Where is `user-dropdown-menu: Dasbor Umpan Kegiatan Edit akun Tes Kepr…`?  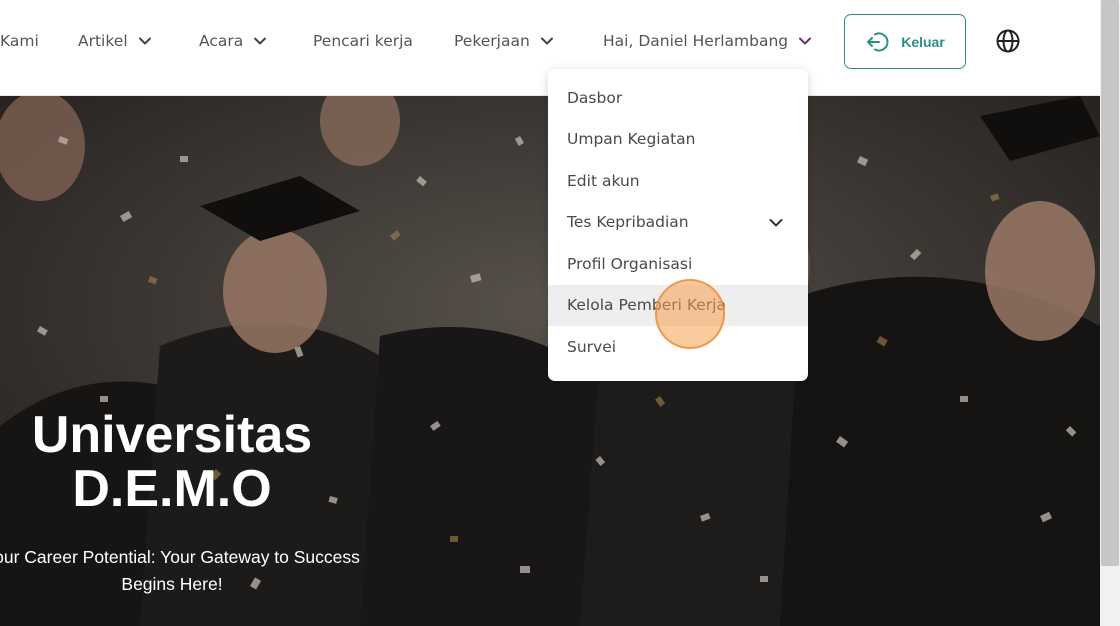
user-dropdown-menu: Dasbor Umpan Kegiatan Edit akun Tes Kepr… is located at coordinates (678, 225).